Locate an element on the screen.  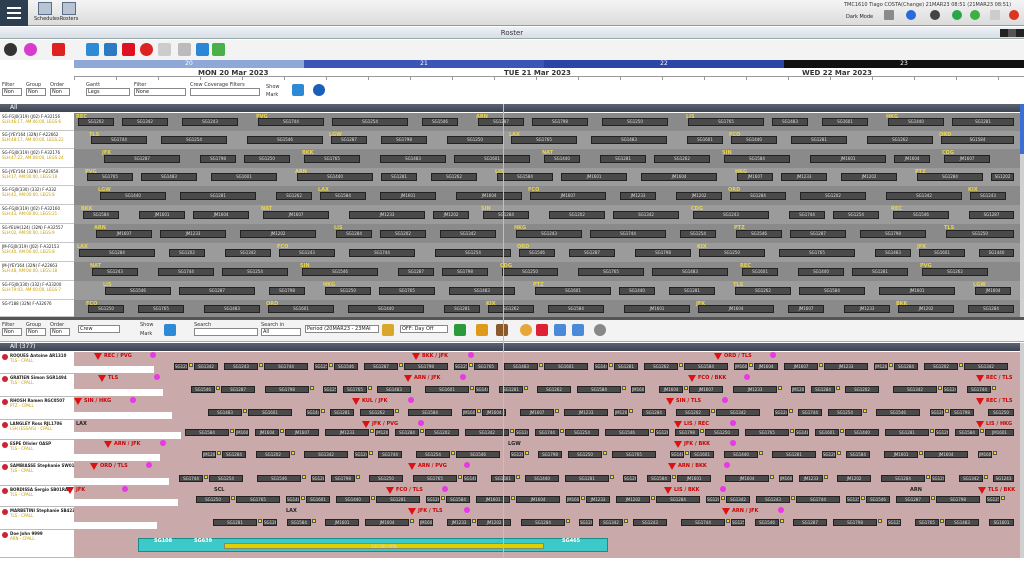
duty-label: LIS / HKG is located at coordinates (999, 424).